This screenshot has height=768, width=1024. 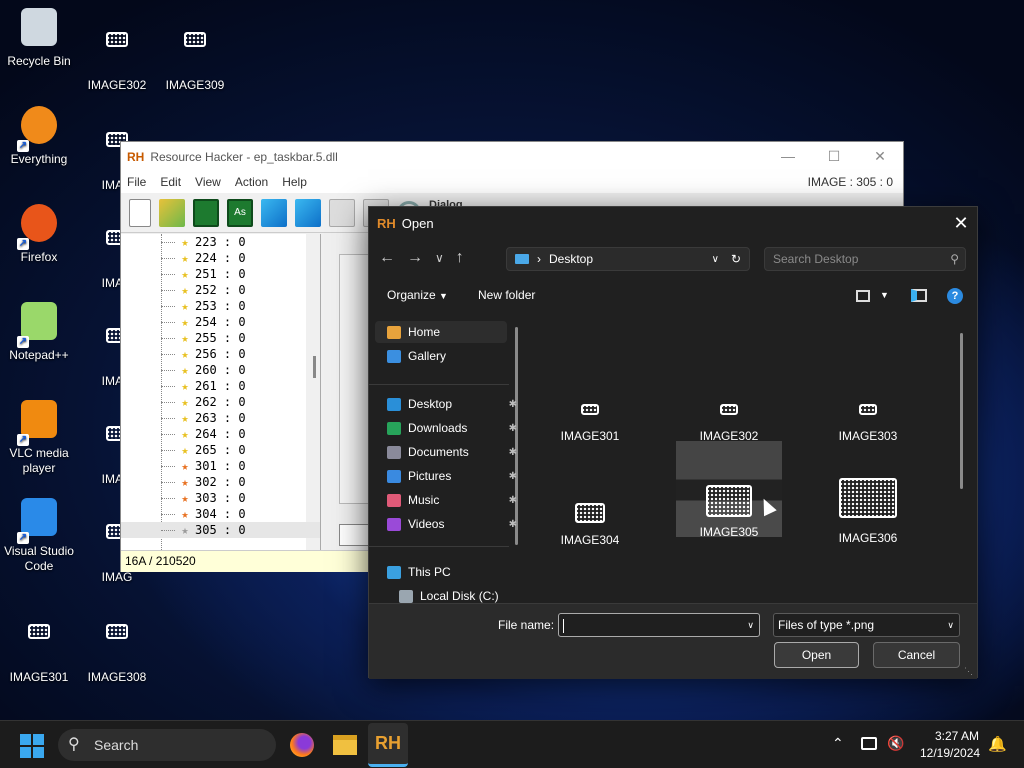 What do you see at coordinates (388, 745) in the screenshot?
I see `resource-hacker-taskbar-icon: RH` at bounding box center [388, 745].